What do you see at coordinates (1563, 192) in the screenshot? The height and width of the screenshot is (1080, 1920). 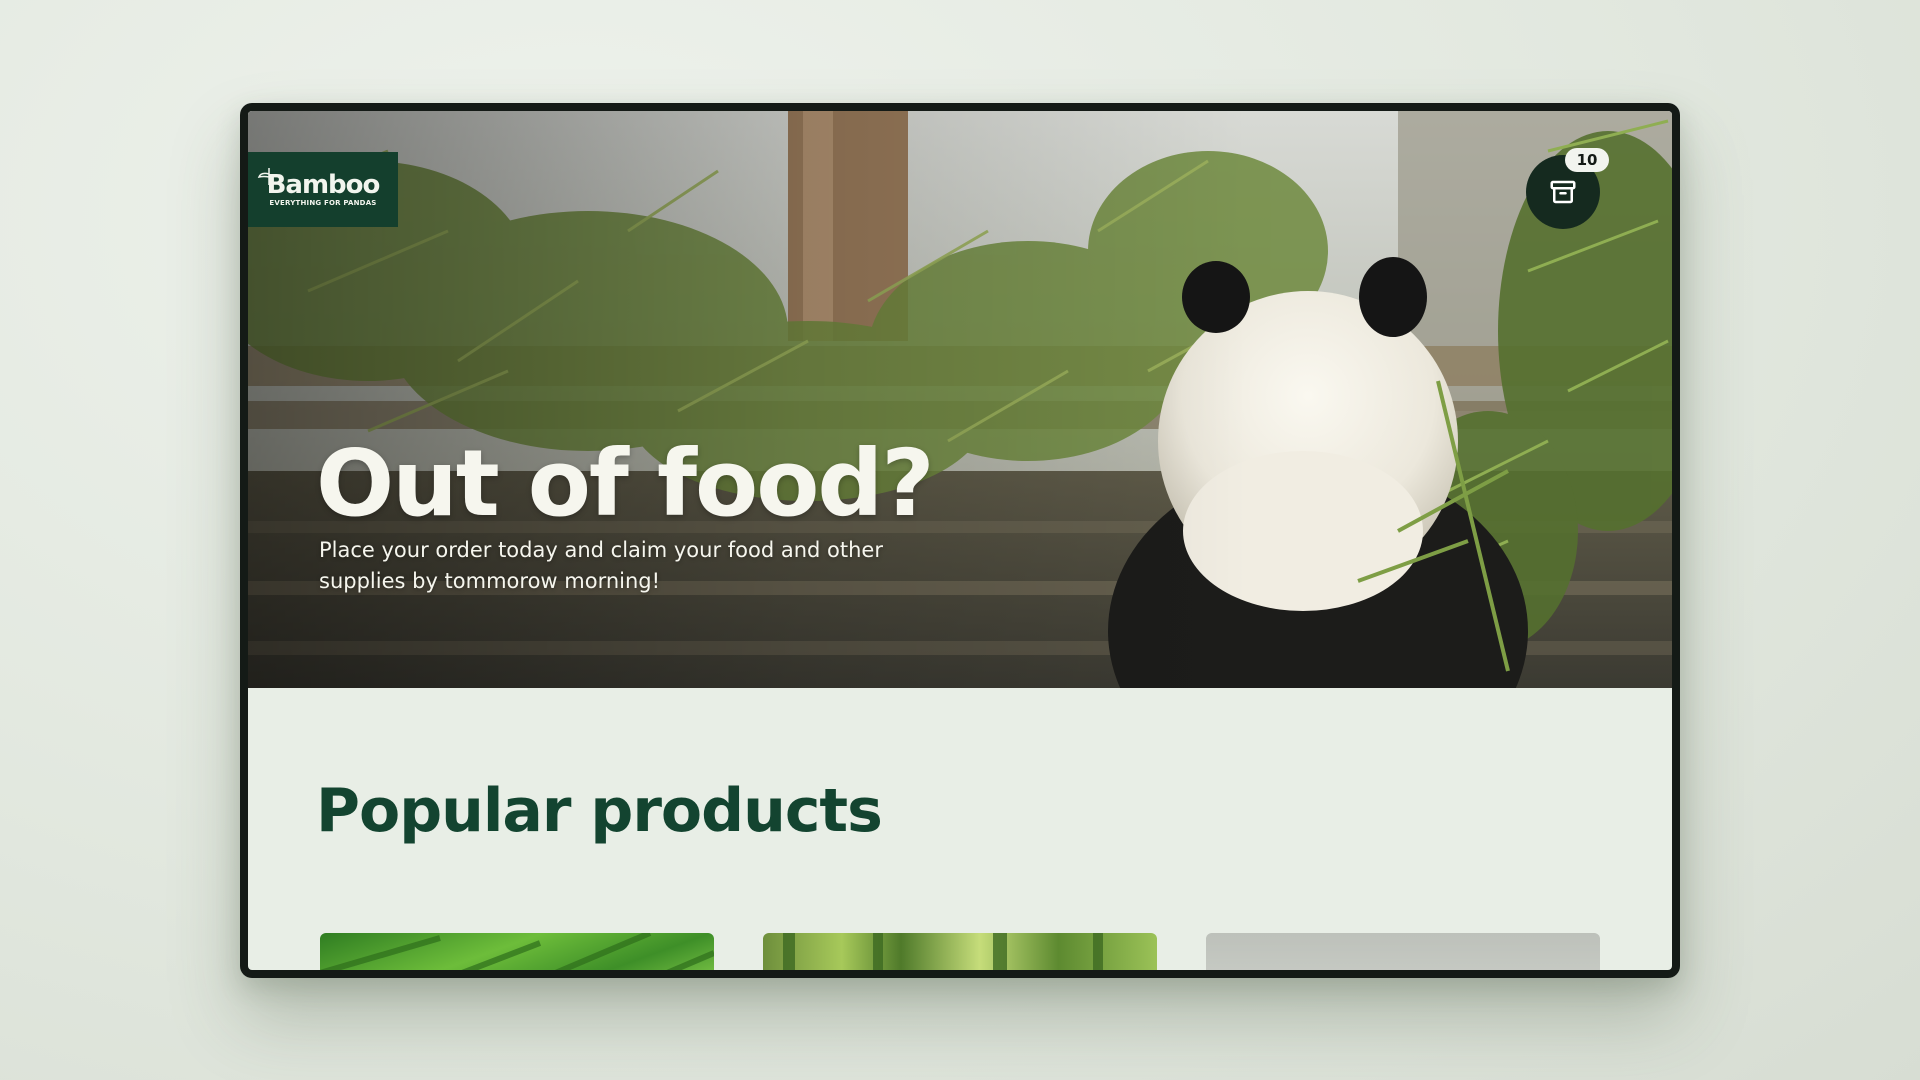 I see `archive-box-icon` at bounding box center [1563, 192].